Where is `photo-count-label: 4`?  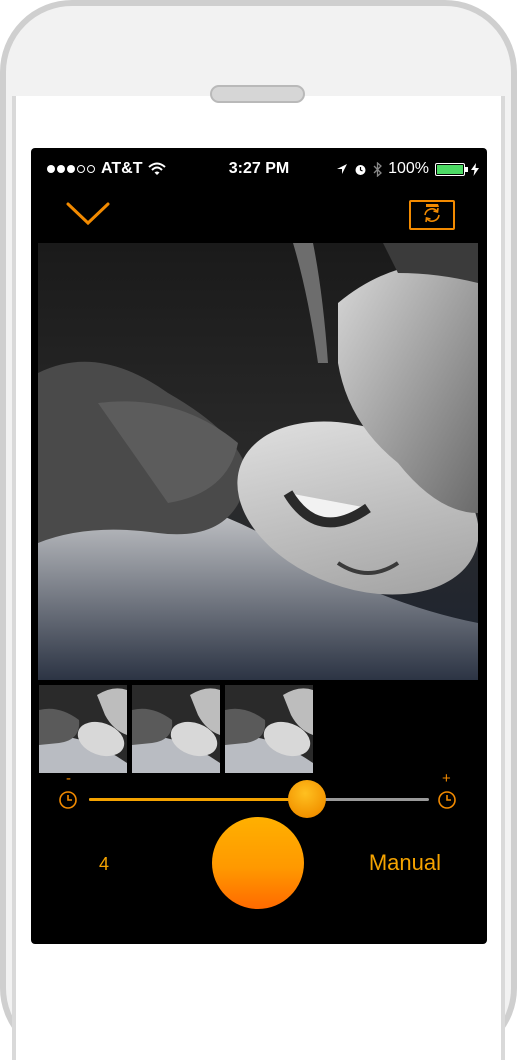
photo-count-label: 4 is located at coordinates (104, 864).